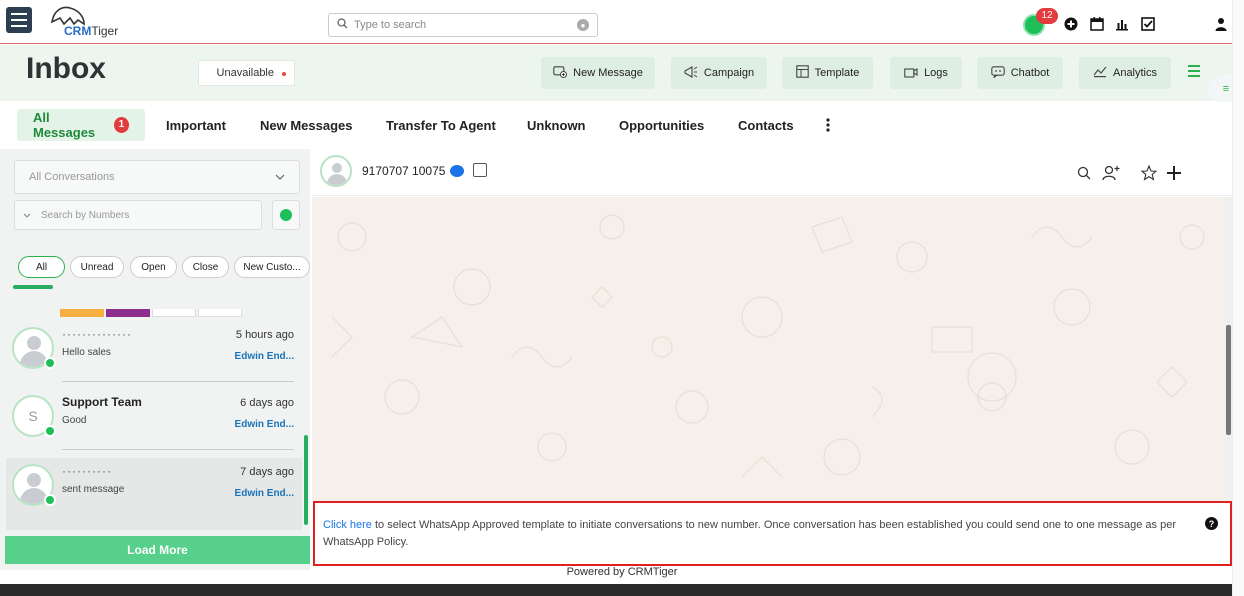 This screenshot has width=1244, height=596. Describe the element at coordinates (41, 267) in the screenshot. I see `pill-all: All` at that location.